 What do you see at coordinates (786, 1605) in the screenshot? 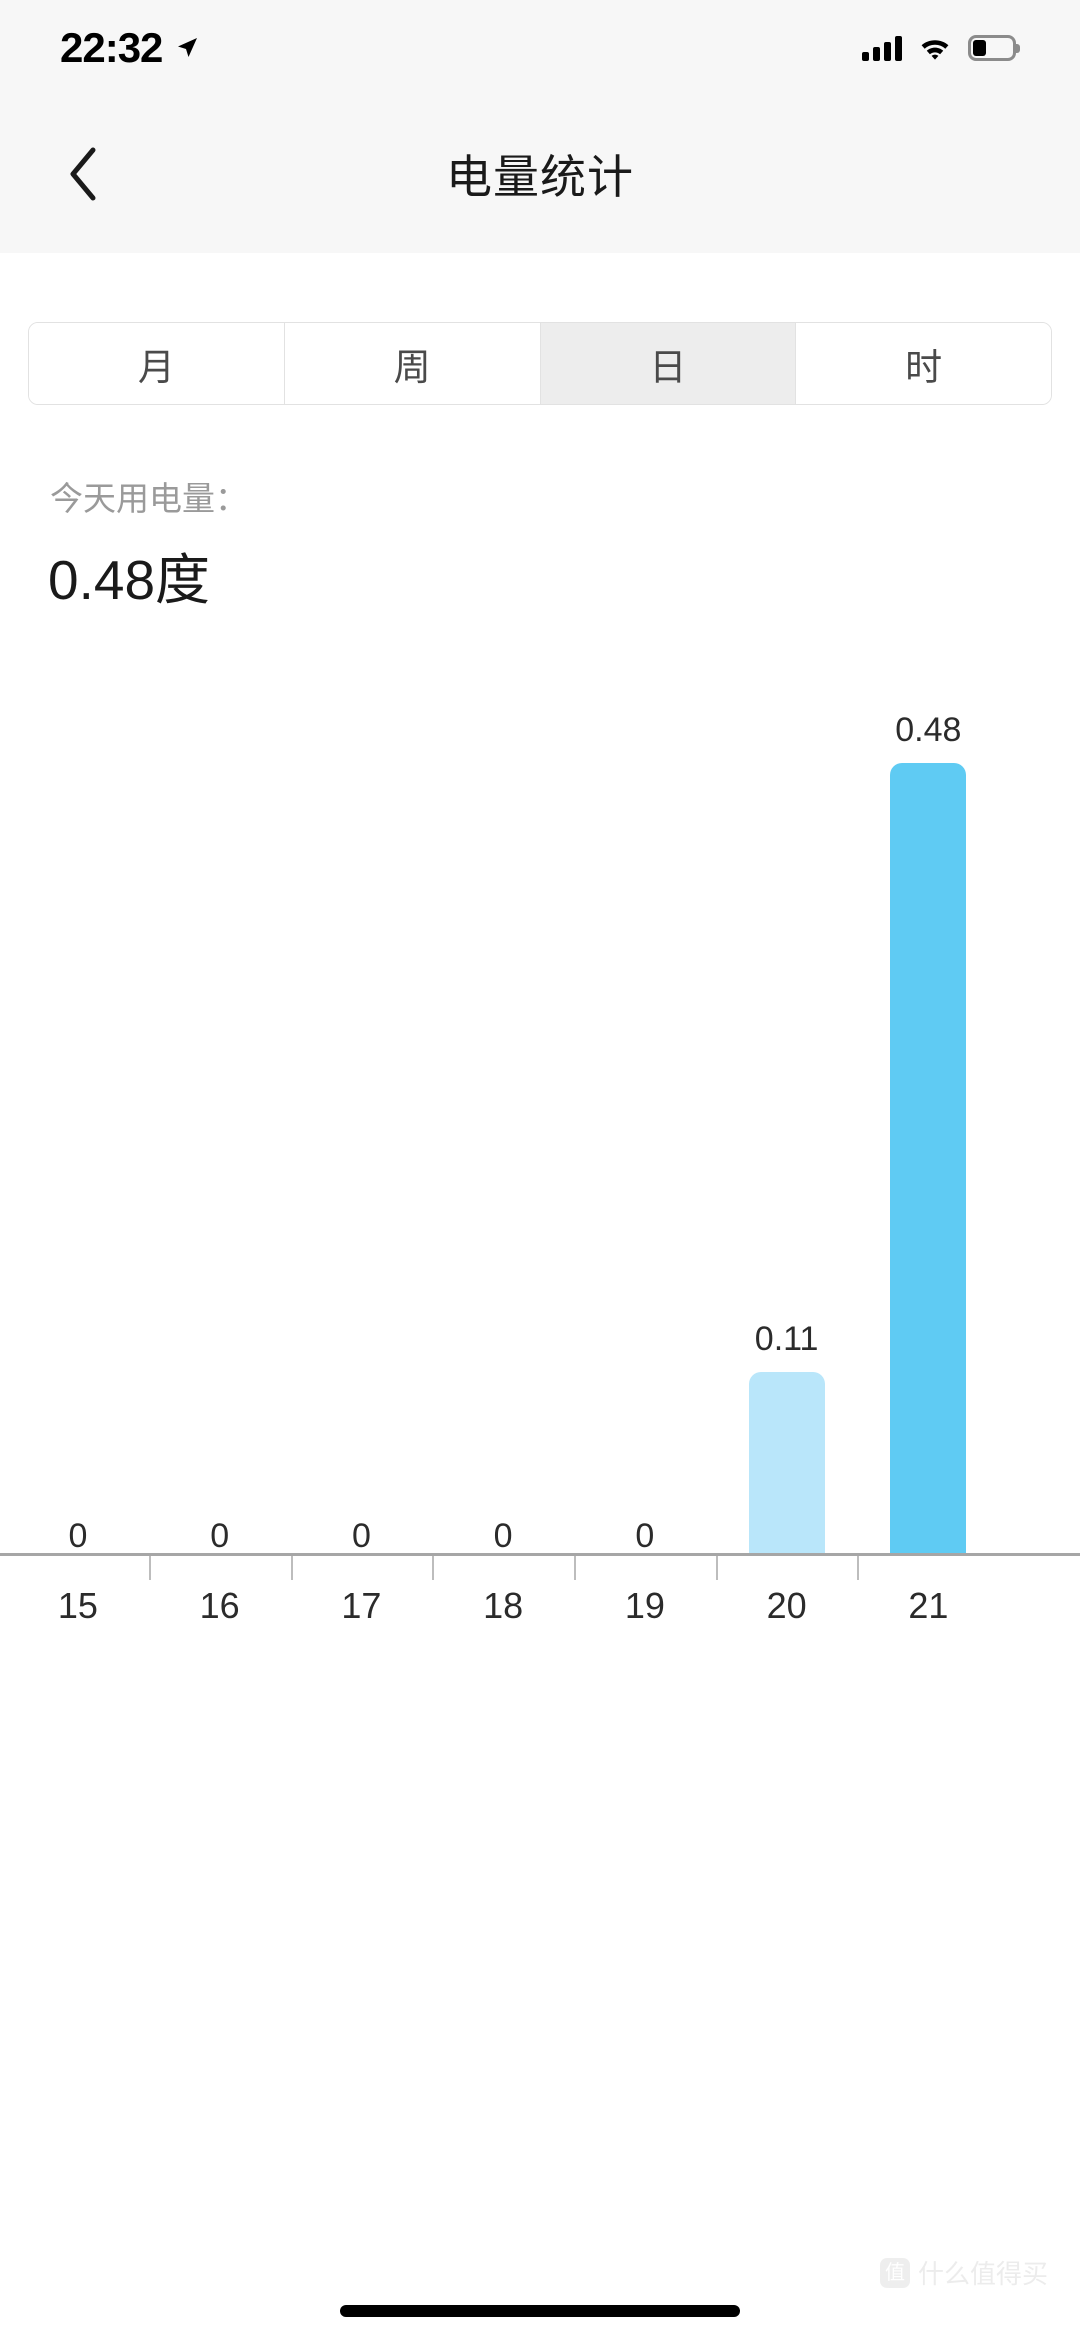
I see `chart-x-tick-label: 20` at bounding box center [786, 1605].